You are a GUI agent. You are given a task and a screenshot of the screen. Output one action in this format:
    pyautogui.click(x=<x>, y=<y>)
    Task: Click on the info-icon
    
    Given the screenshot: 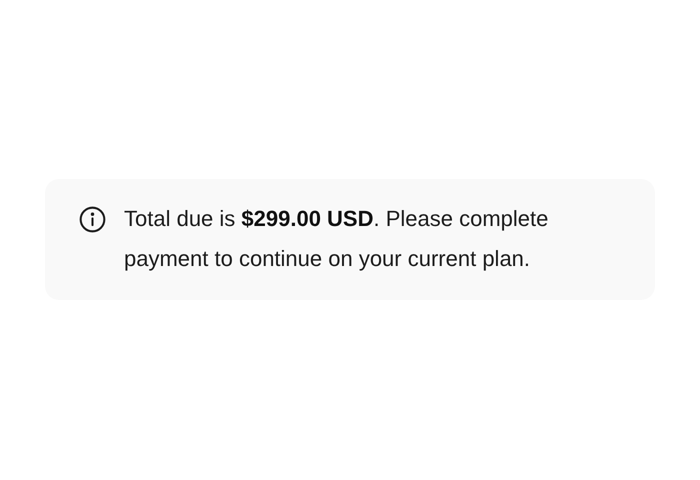 What is the action you would take?
    pyautogui.click(x=92, y=219)
    